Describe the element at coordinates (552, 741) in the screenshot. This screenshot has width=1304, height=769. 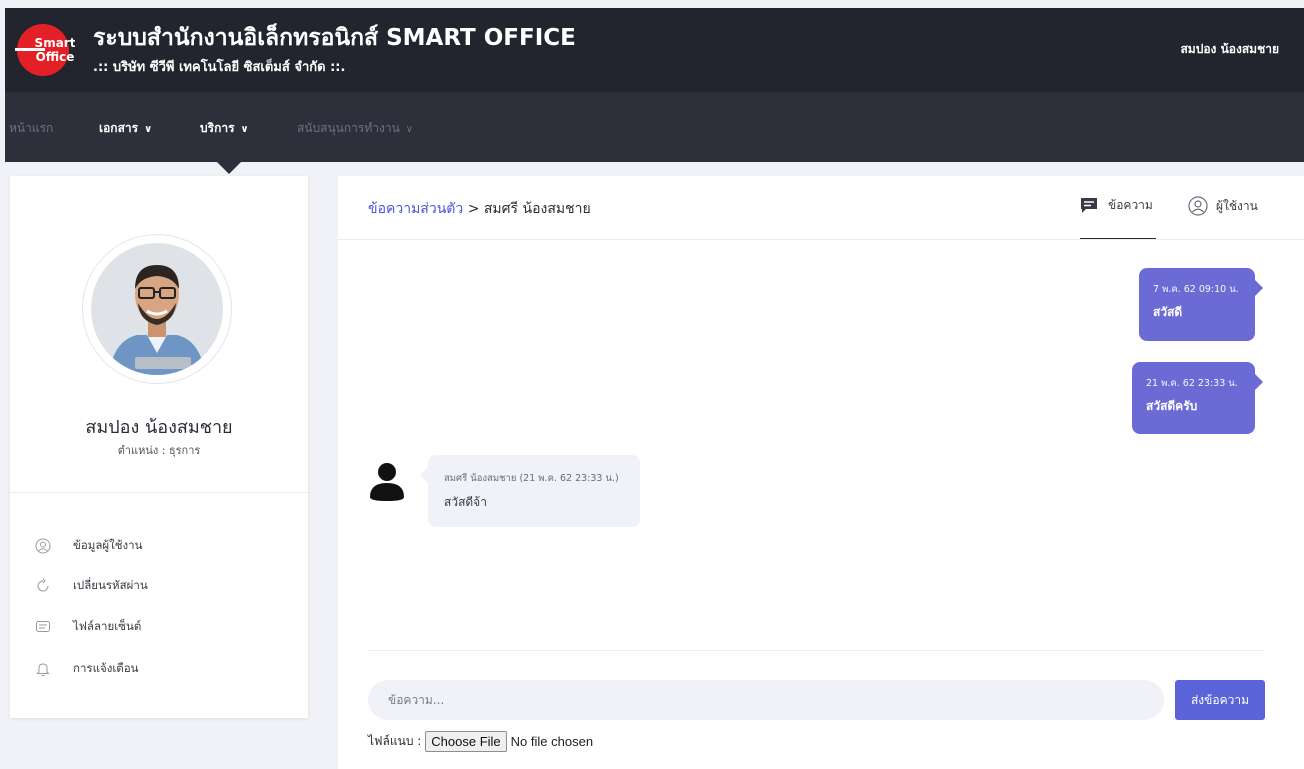
I see `file-status: No file chosen` at that location.